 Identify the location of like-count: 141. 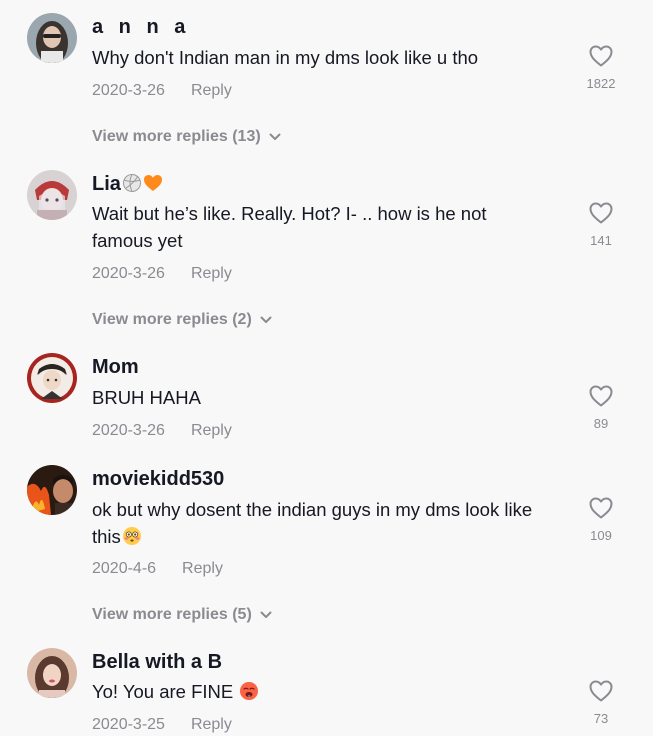
(601, 240).